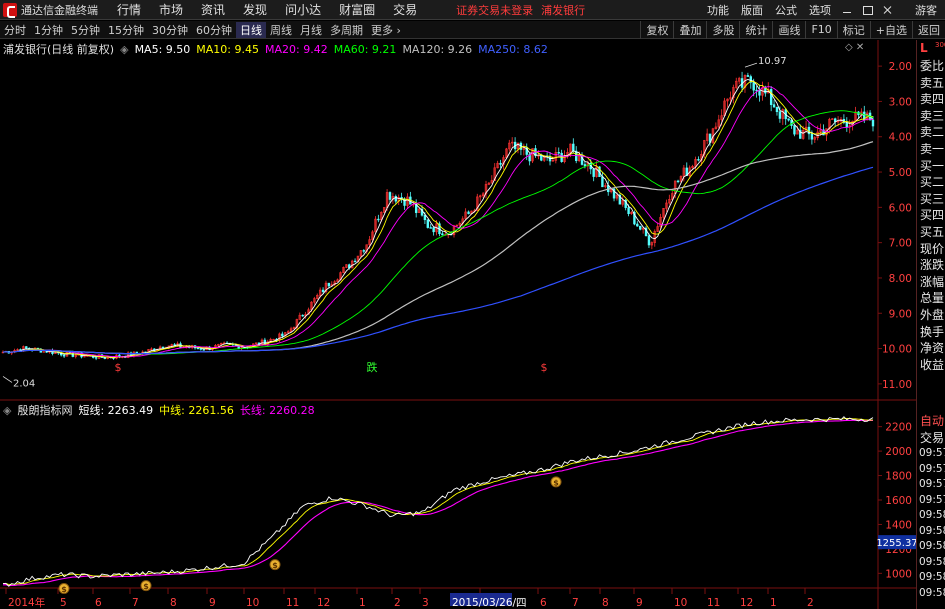 This screenshot has height=609, width=945. I want to click on period-60min: 60分钟, so click(214, 30).